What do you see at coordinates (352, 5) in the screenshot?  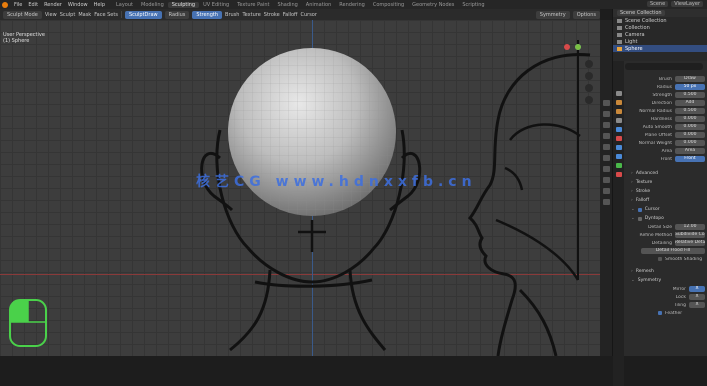 I see `tab-rendering: Rendering` at bounding box center [352, 5].